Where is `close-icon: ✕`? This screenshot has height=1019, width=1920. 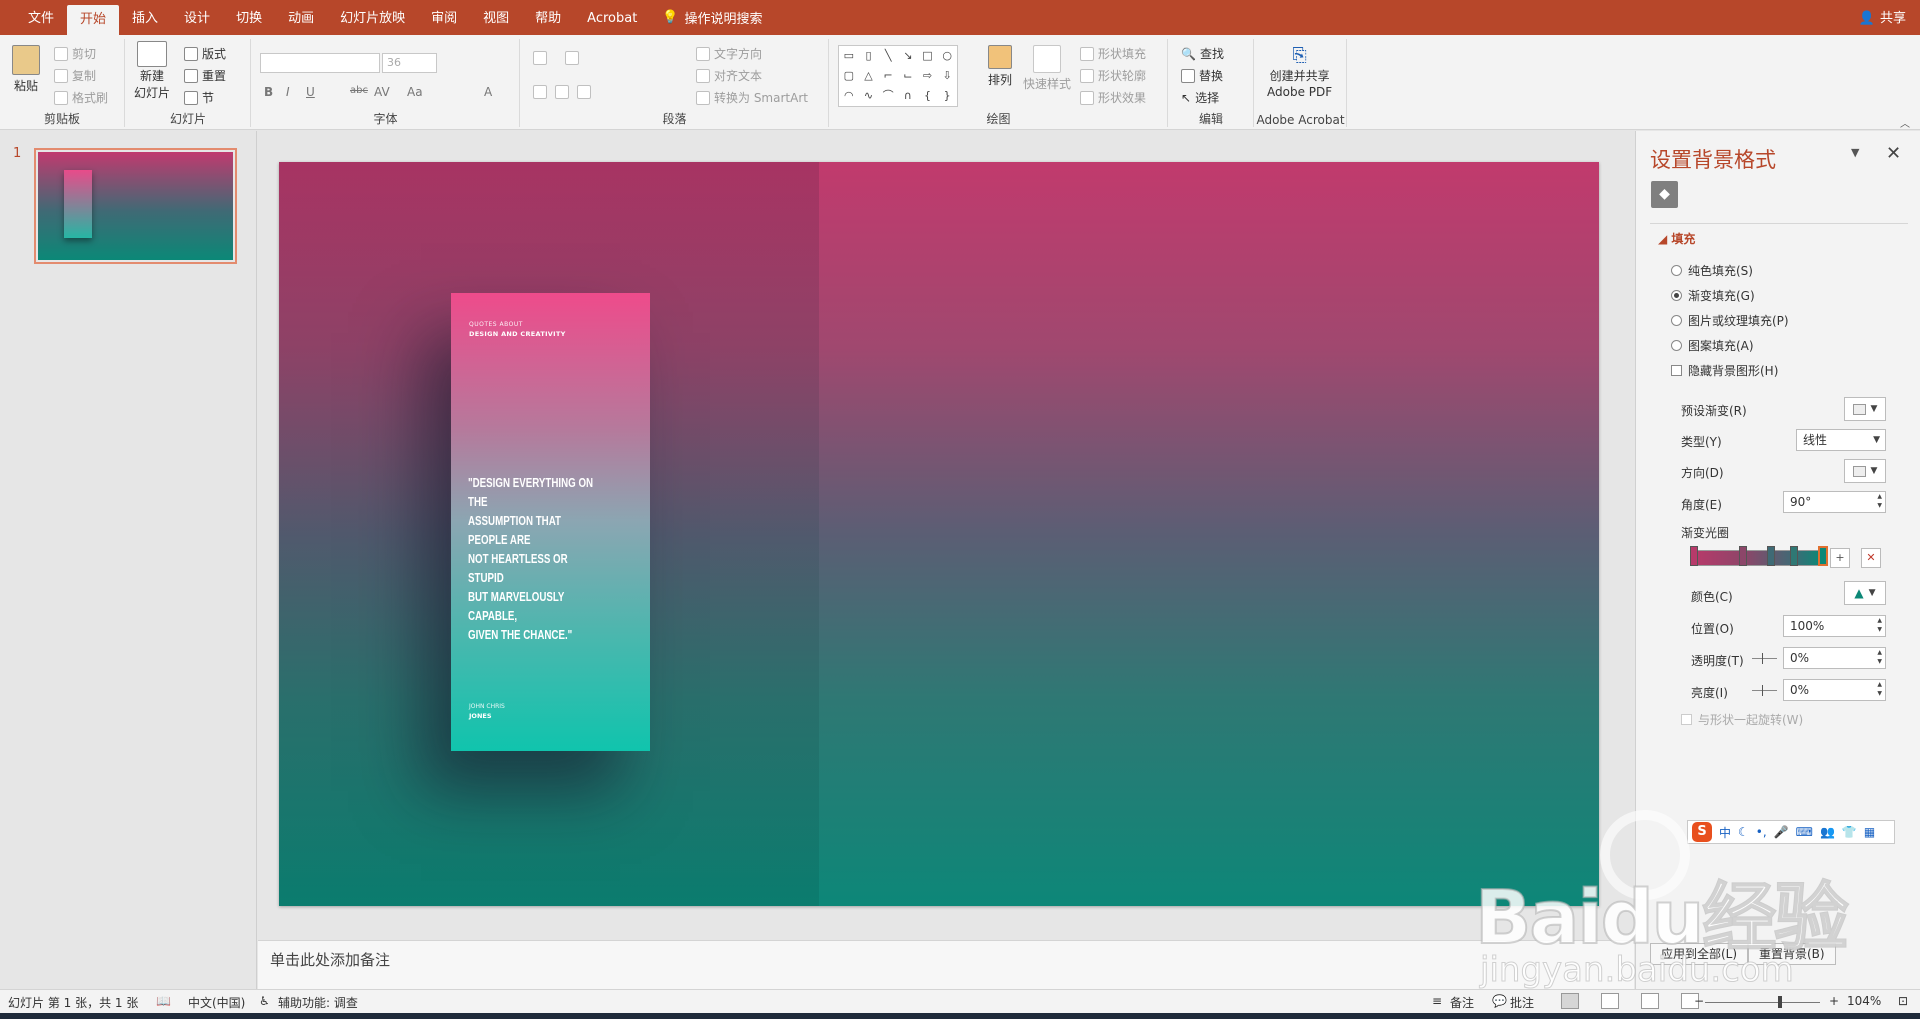 close-icon: ✕ is located at coordinates (1893, 153).